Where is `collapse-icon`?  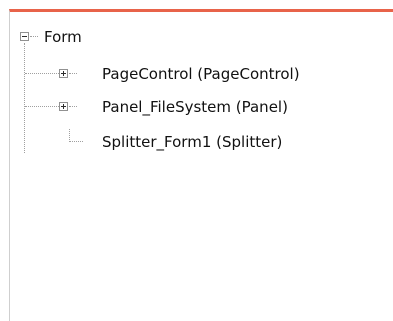
collapse-icon is located at coordinates (24, 36).